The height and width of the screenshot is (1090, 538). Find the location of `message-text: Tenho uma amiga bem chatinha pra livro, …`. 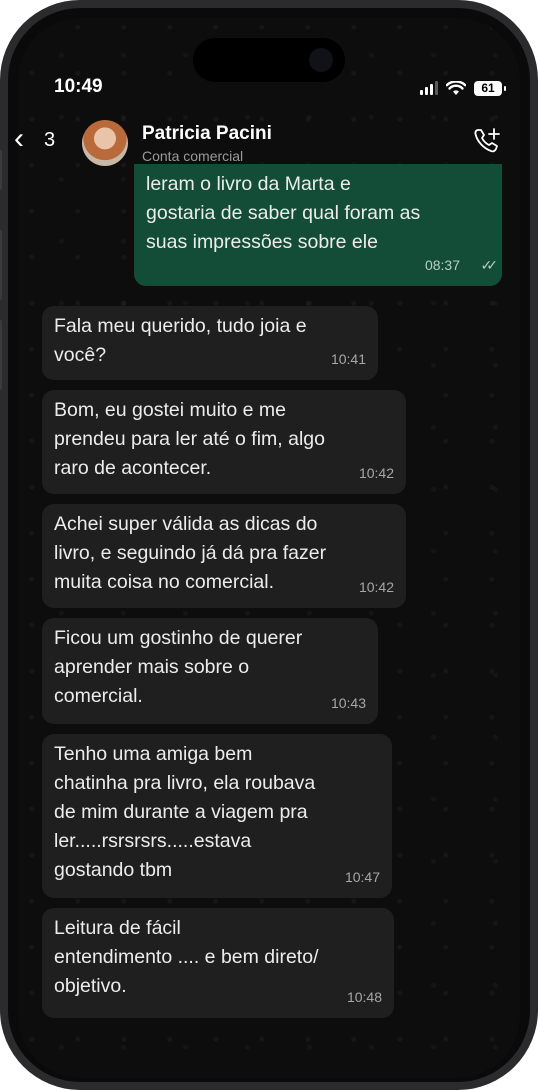

message-text: Tenho uma amiga bem chatinha pra livro, … is located at coordinates (185, 812).